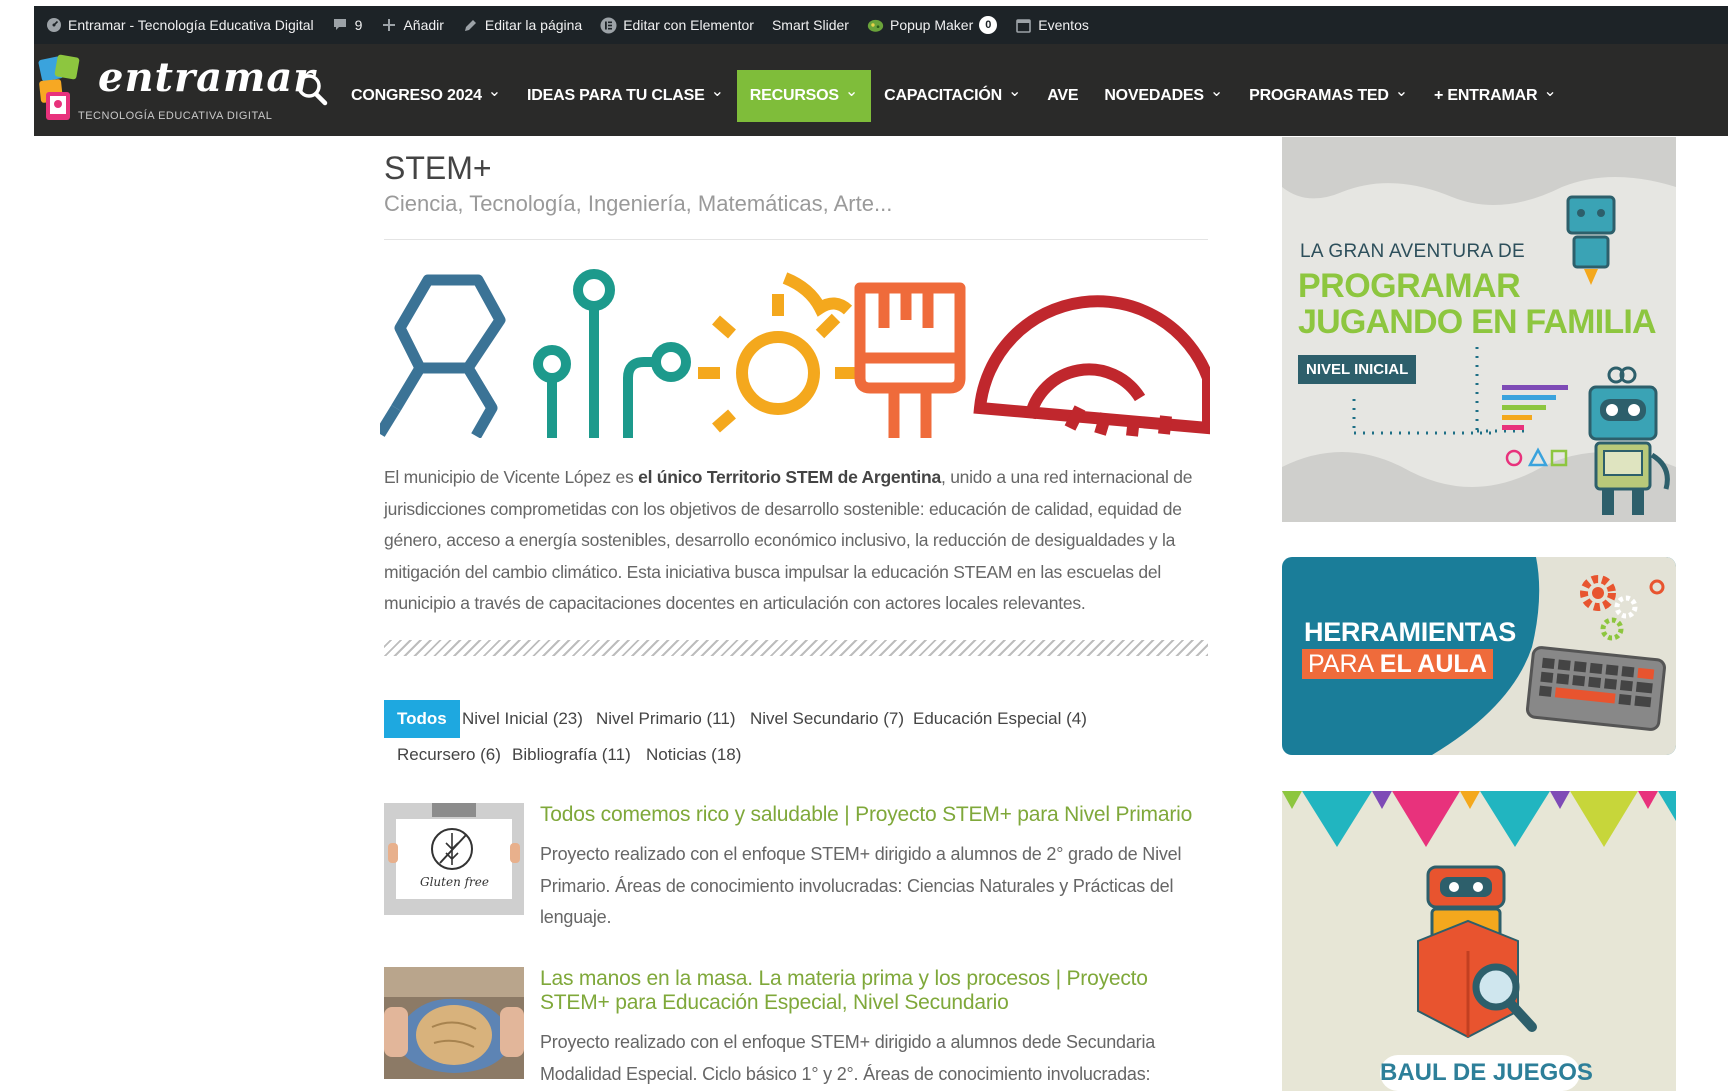 The image size is (1728, 1091). I want to click on edit-page-label: Editar la página, so click(533, 25).